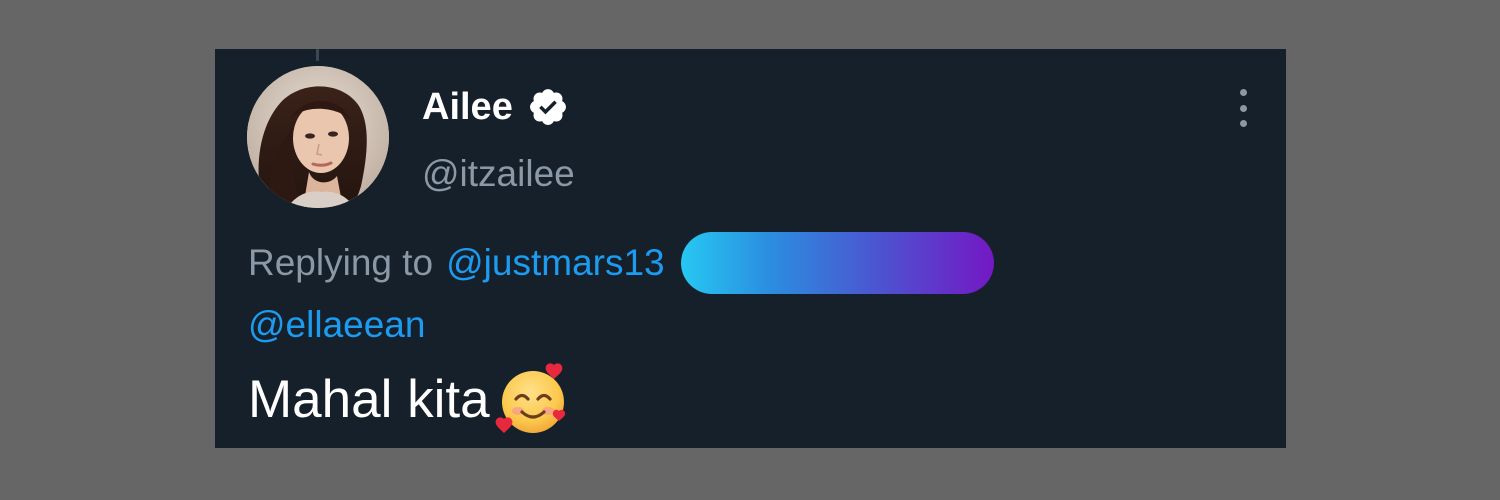  What do you see at coordinates (467, 107) in the screenshot?
I see `author-display-name: Ailee` at bounding box center [467, 107].